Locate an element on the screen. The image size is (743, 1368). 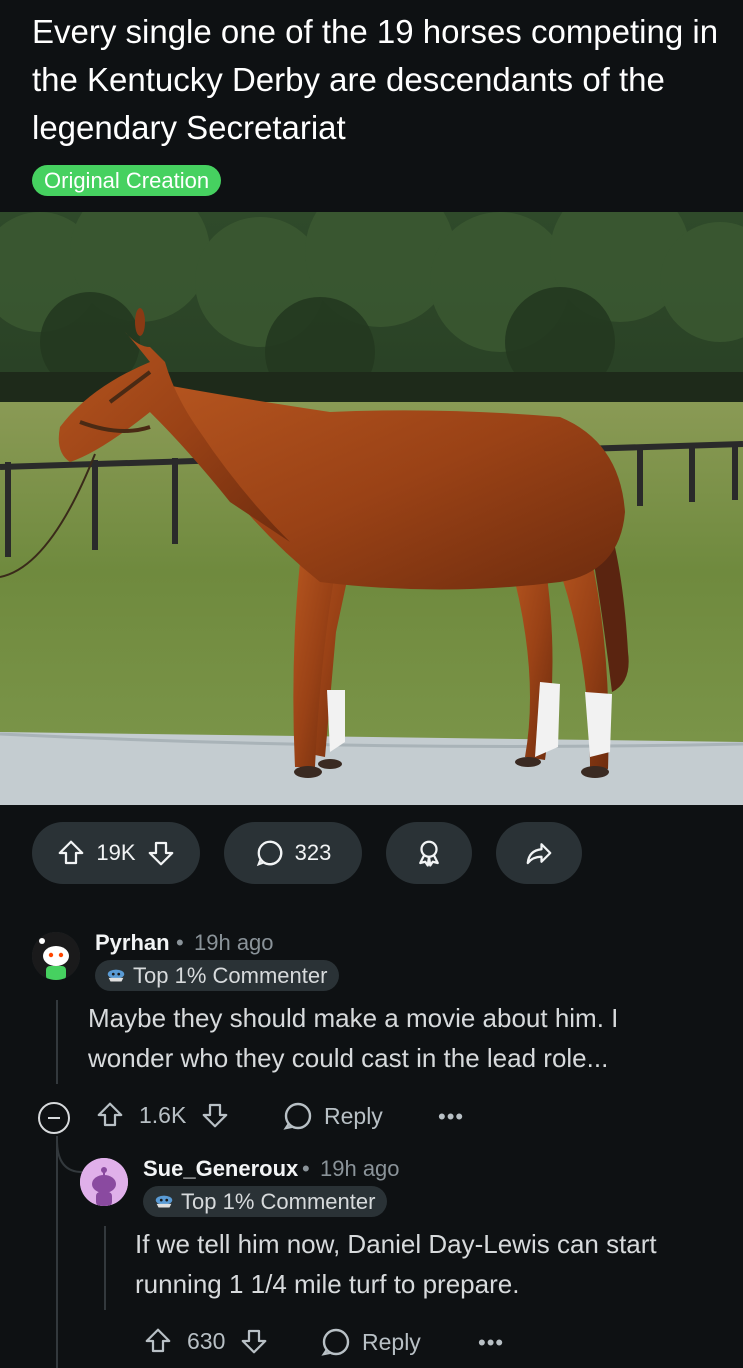
reply-connector is located at coordinates (69, 1156).